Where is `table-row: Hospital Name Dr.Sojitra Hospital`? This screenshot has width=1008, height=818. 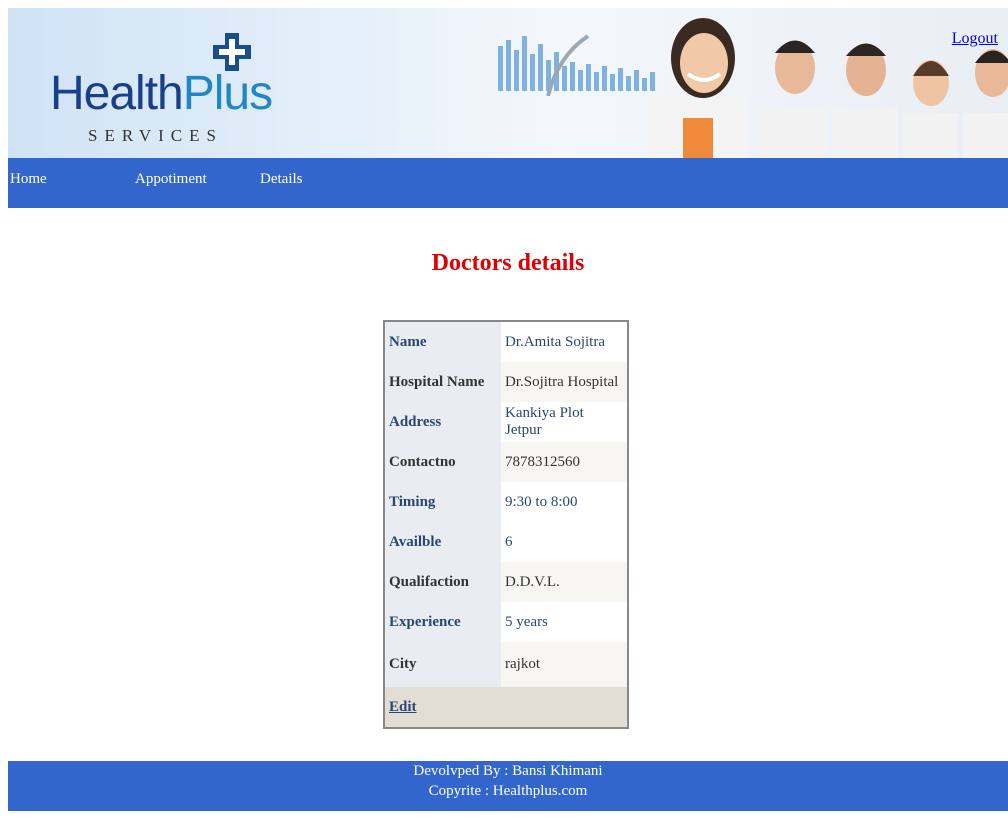 table-row: Hospital Name Dr.Sojitra Hospital is located at coordinates (506, 382).